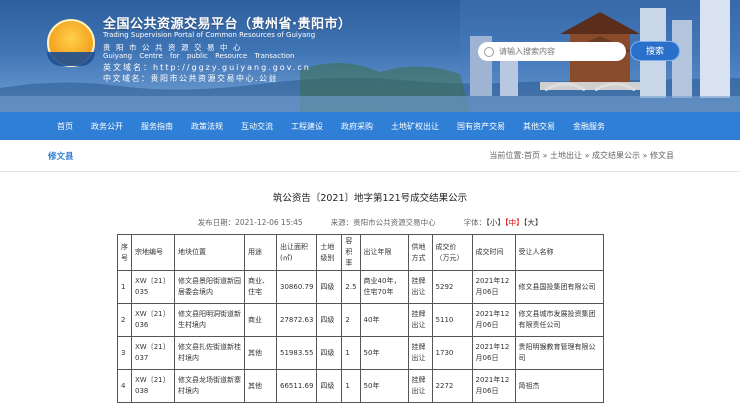 The image size is (740, 417). What do you see at coordinates (191, 78) in the screenshot?
I see `site-cn-domain: 中文域名：贵阳市公共资源交易中心.公益` at bounding box center [191, 78].